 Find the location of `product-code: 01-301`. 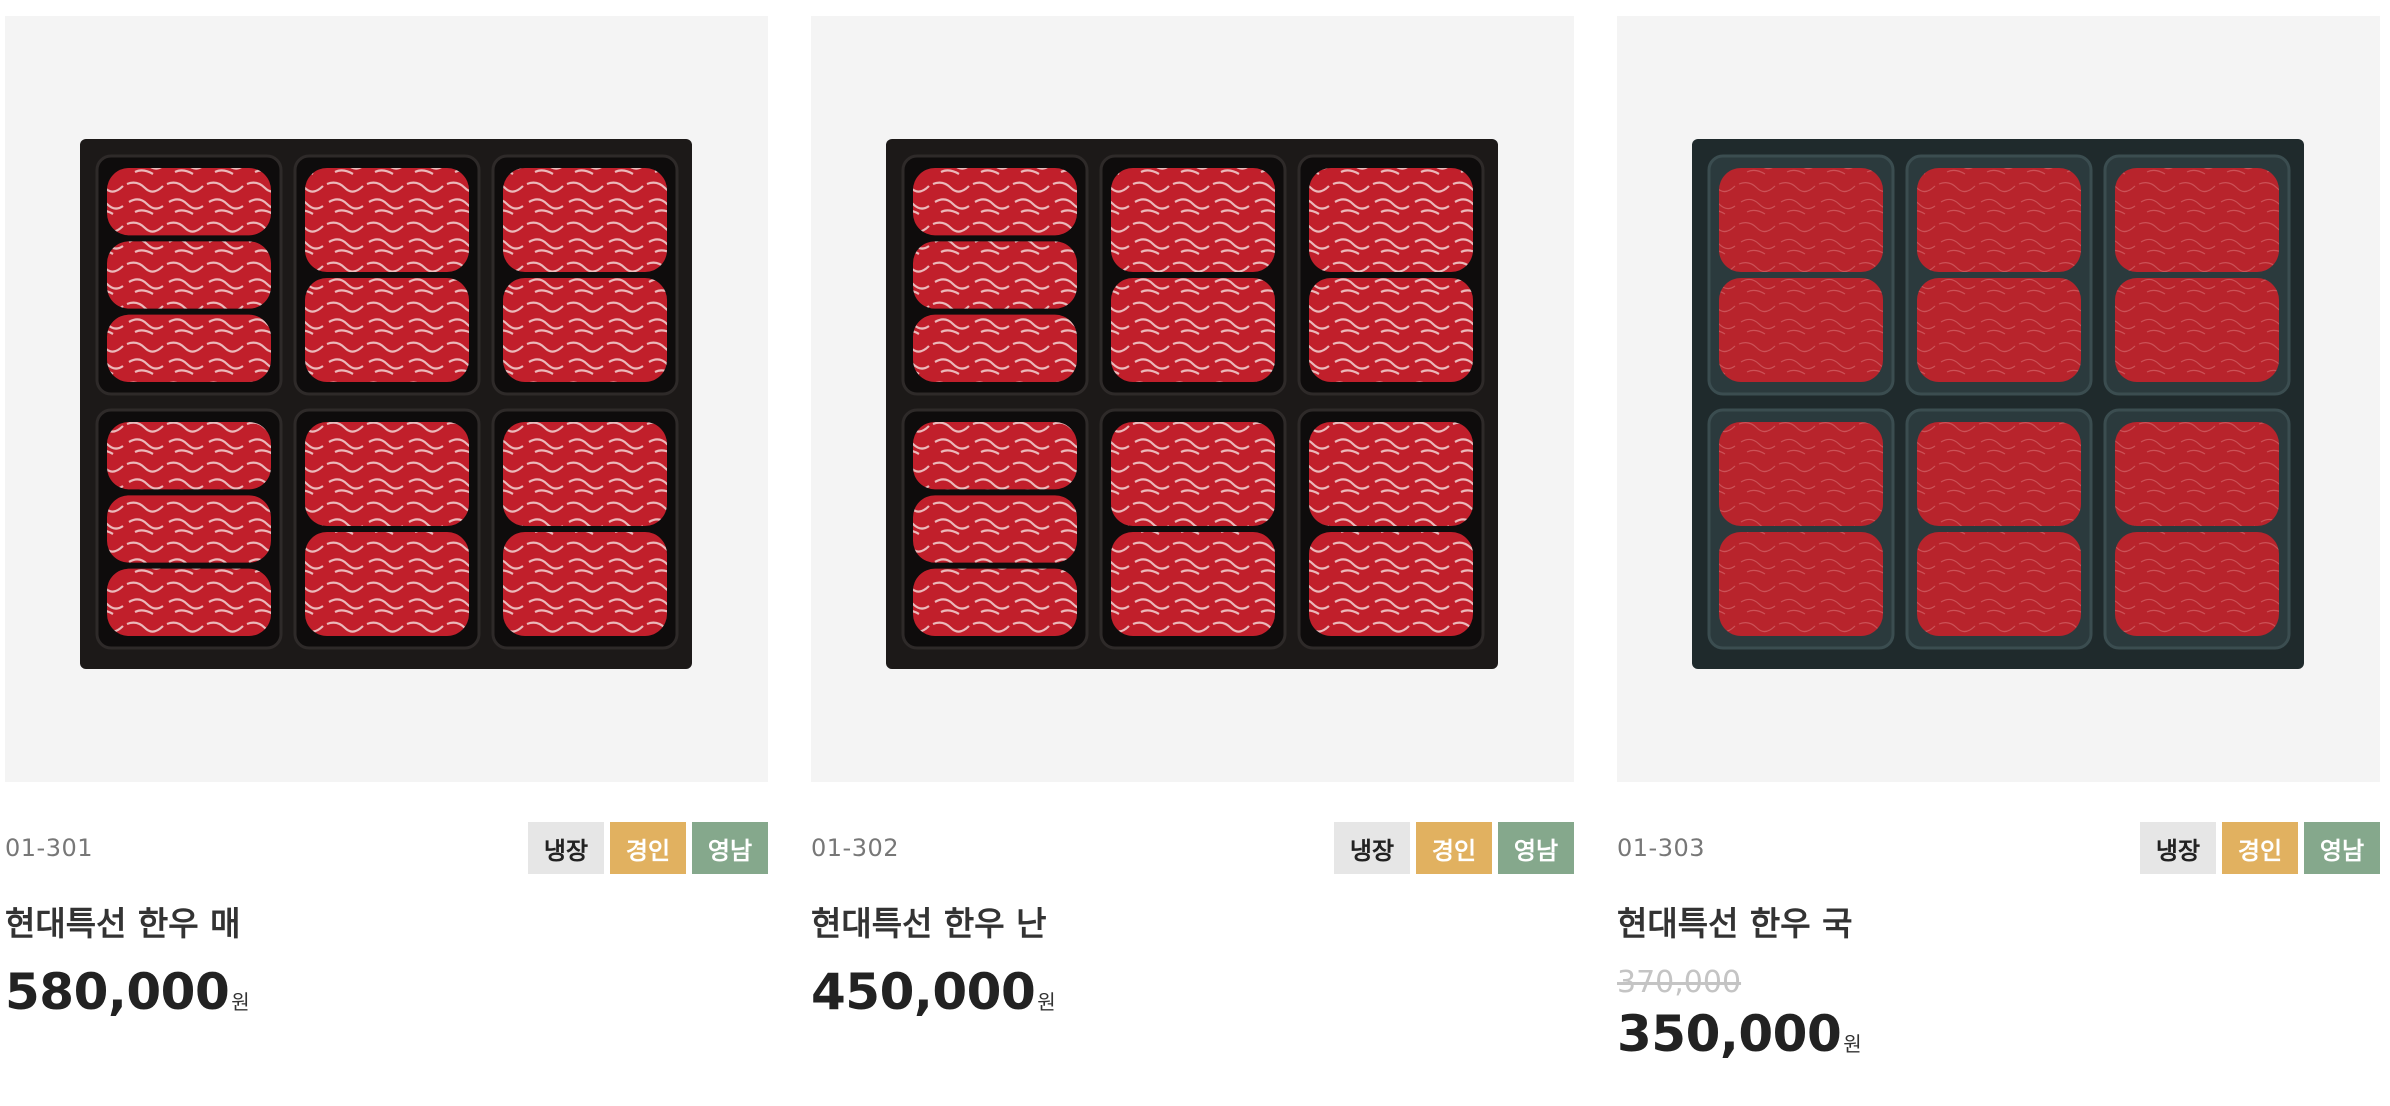

product-code: 01-301 is located at coordinates (49, 848).